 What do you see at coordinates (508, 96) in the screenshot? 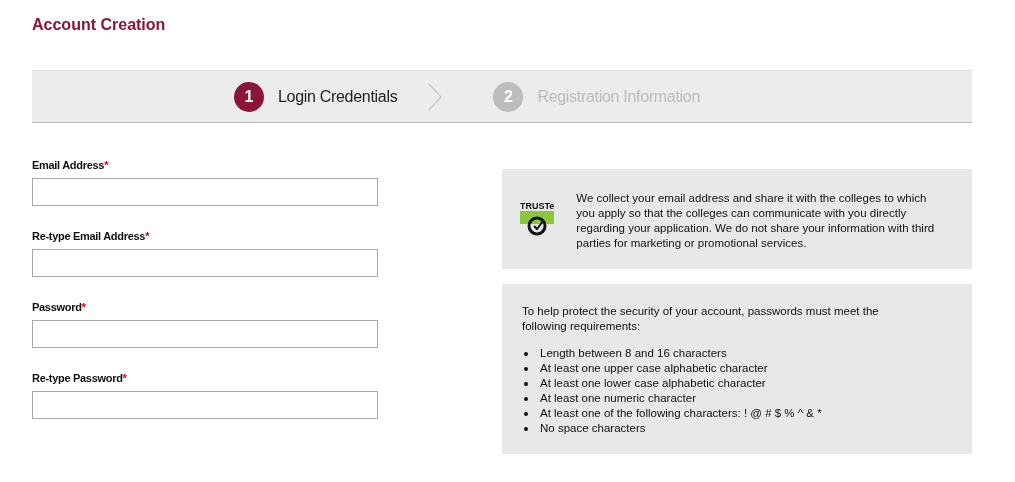
I see `step-number: 2` at bounding box center [508, 96].